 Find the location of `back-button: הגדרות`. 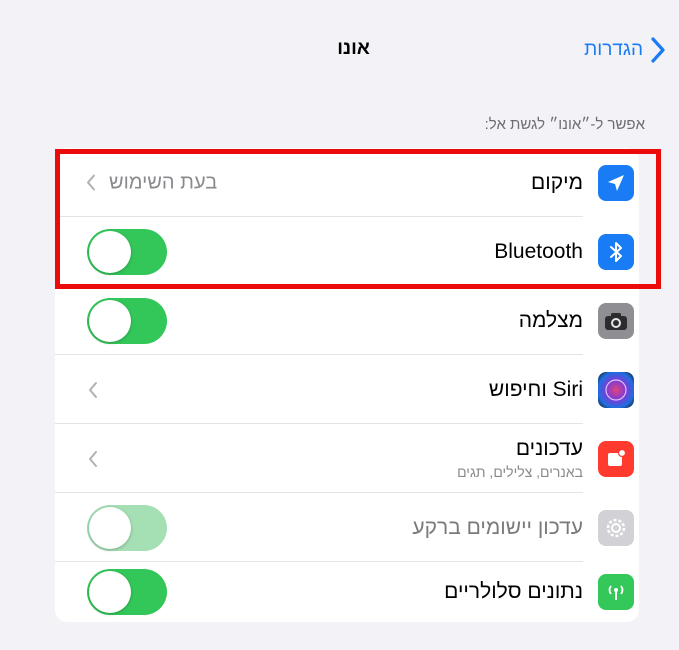

back-button: הגדרות is located at coordinates (625, 50).